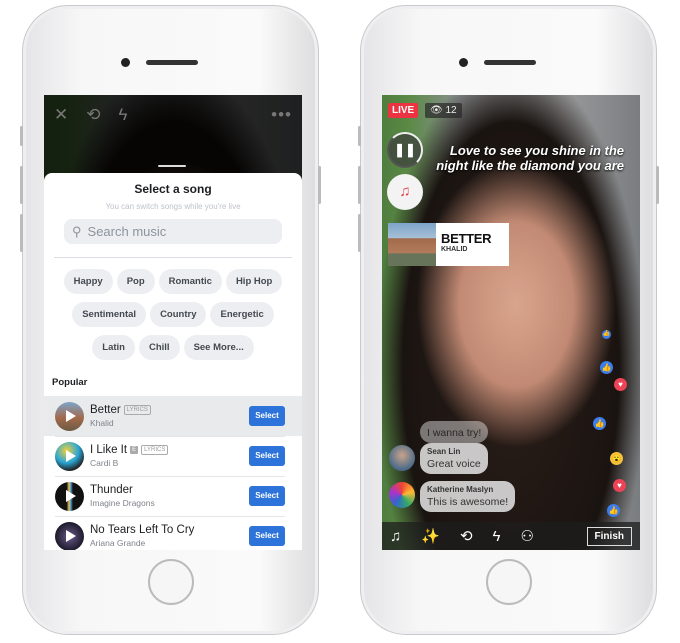 The height and width of the screenshot is (643, 680). I want to click on chip-happy: Happy, so click(88, 281).